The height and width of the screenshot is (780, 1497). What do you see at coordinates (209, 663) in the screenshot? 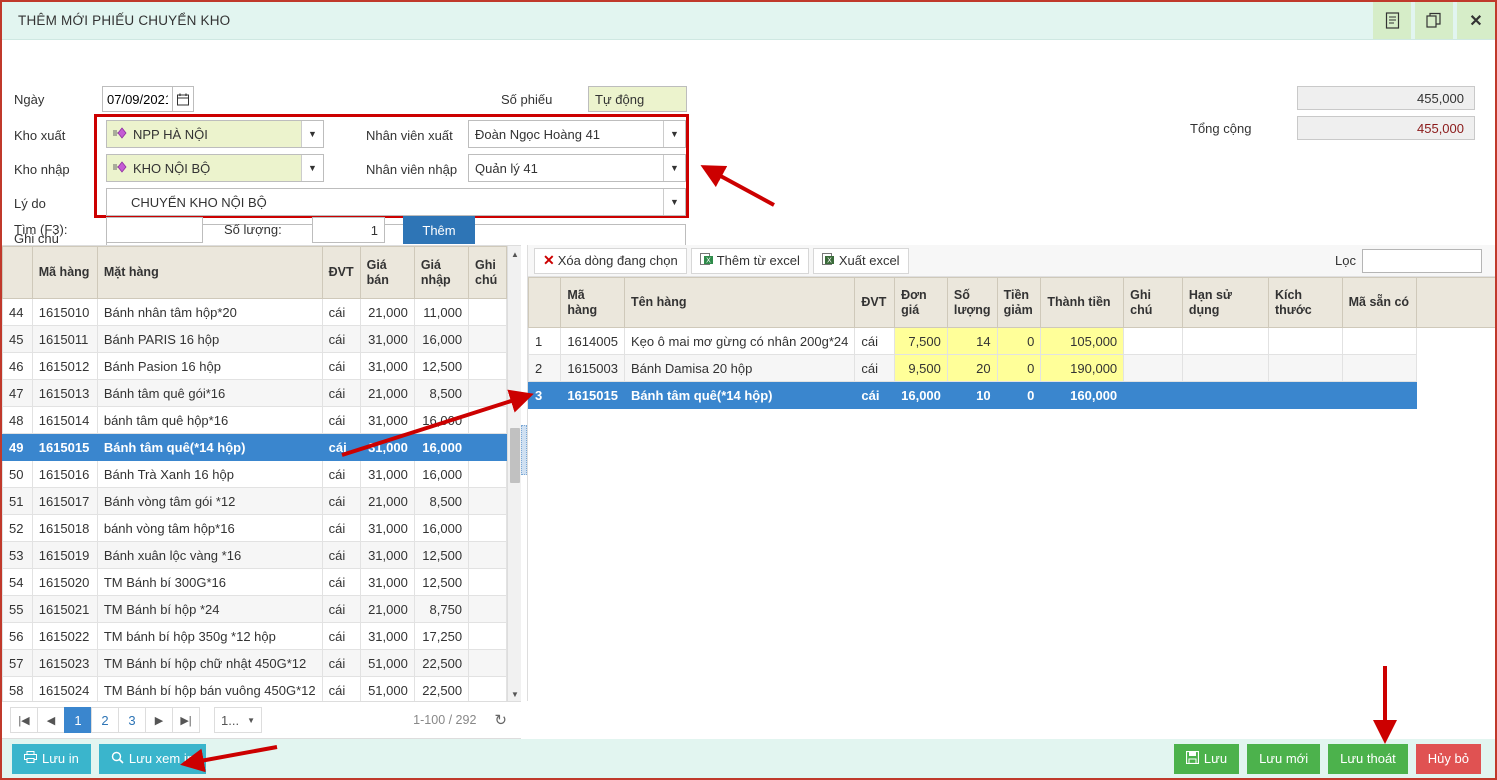
I see `row-name: TM Bánh bí hộp chữ nhật 450G*12` at bounding box center [209, 663].